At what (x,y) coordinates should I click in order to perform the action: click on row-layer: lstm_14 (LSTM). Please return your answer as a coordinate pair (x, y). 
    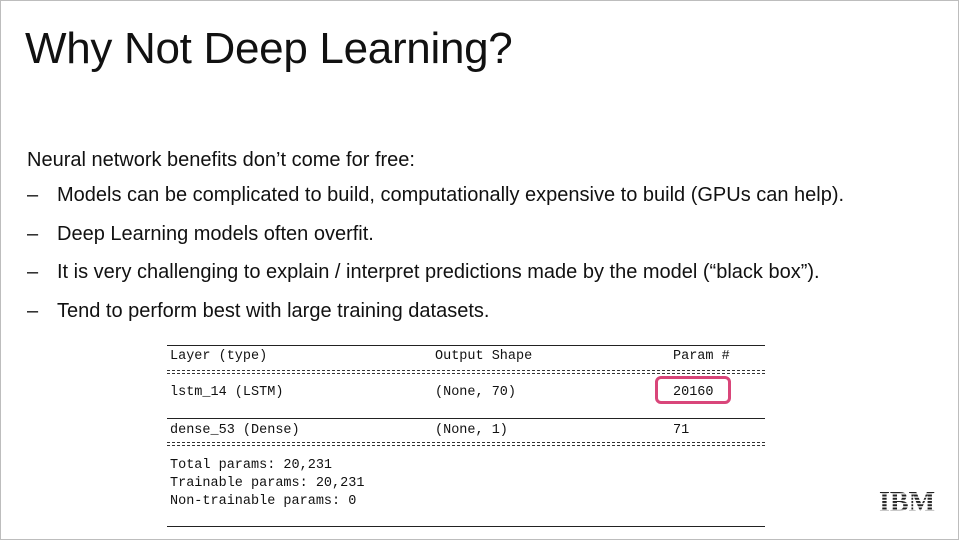
    Looking at the image, I should click on (227, 392).